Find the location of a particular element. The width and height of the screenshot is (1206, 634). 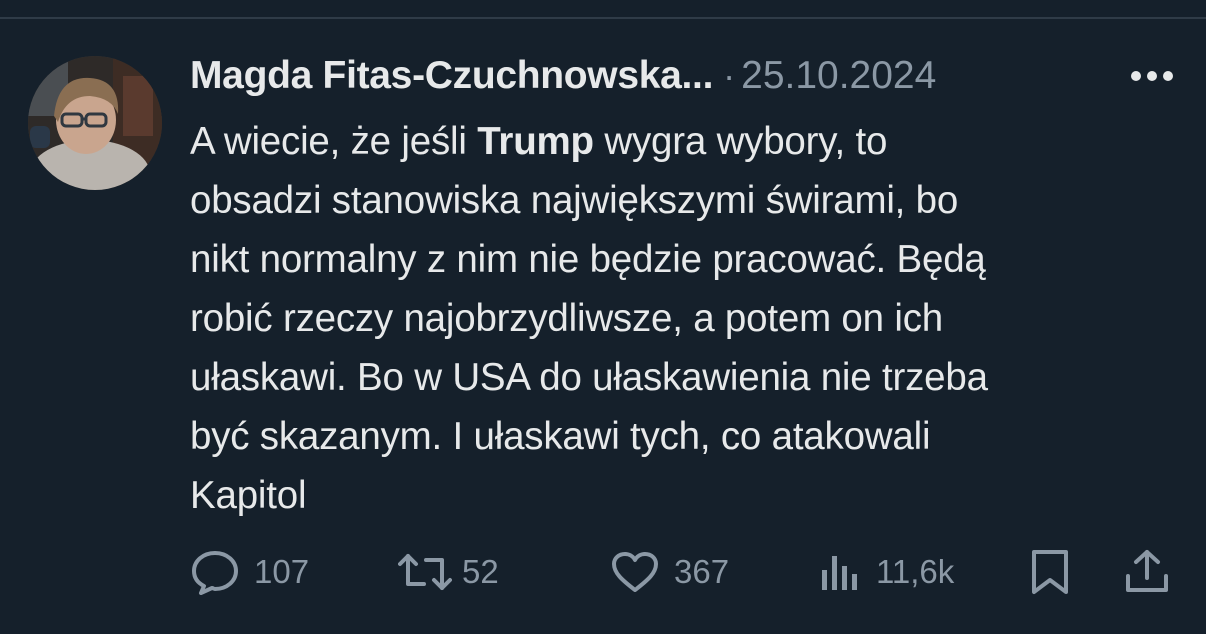

views-icon is located at coordinates (840, 572).